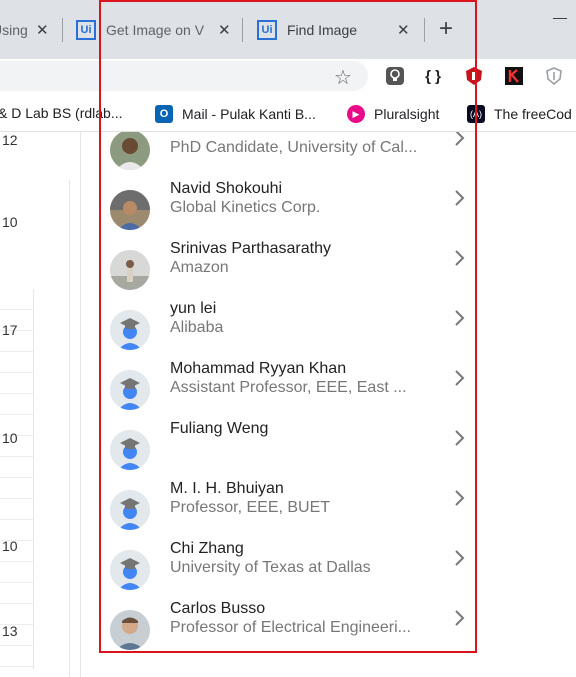 This screenshot has width=576, height=677. Describe the element at coordinates (270, 567) in the screenshot. I see `person-affiliation: University of Texas at Dallas` at that location.